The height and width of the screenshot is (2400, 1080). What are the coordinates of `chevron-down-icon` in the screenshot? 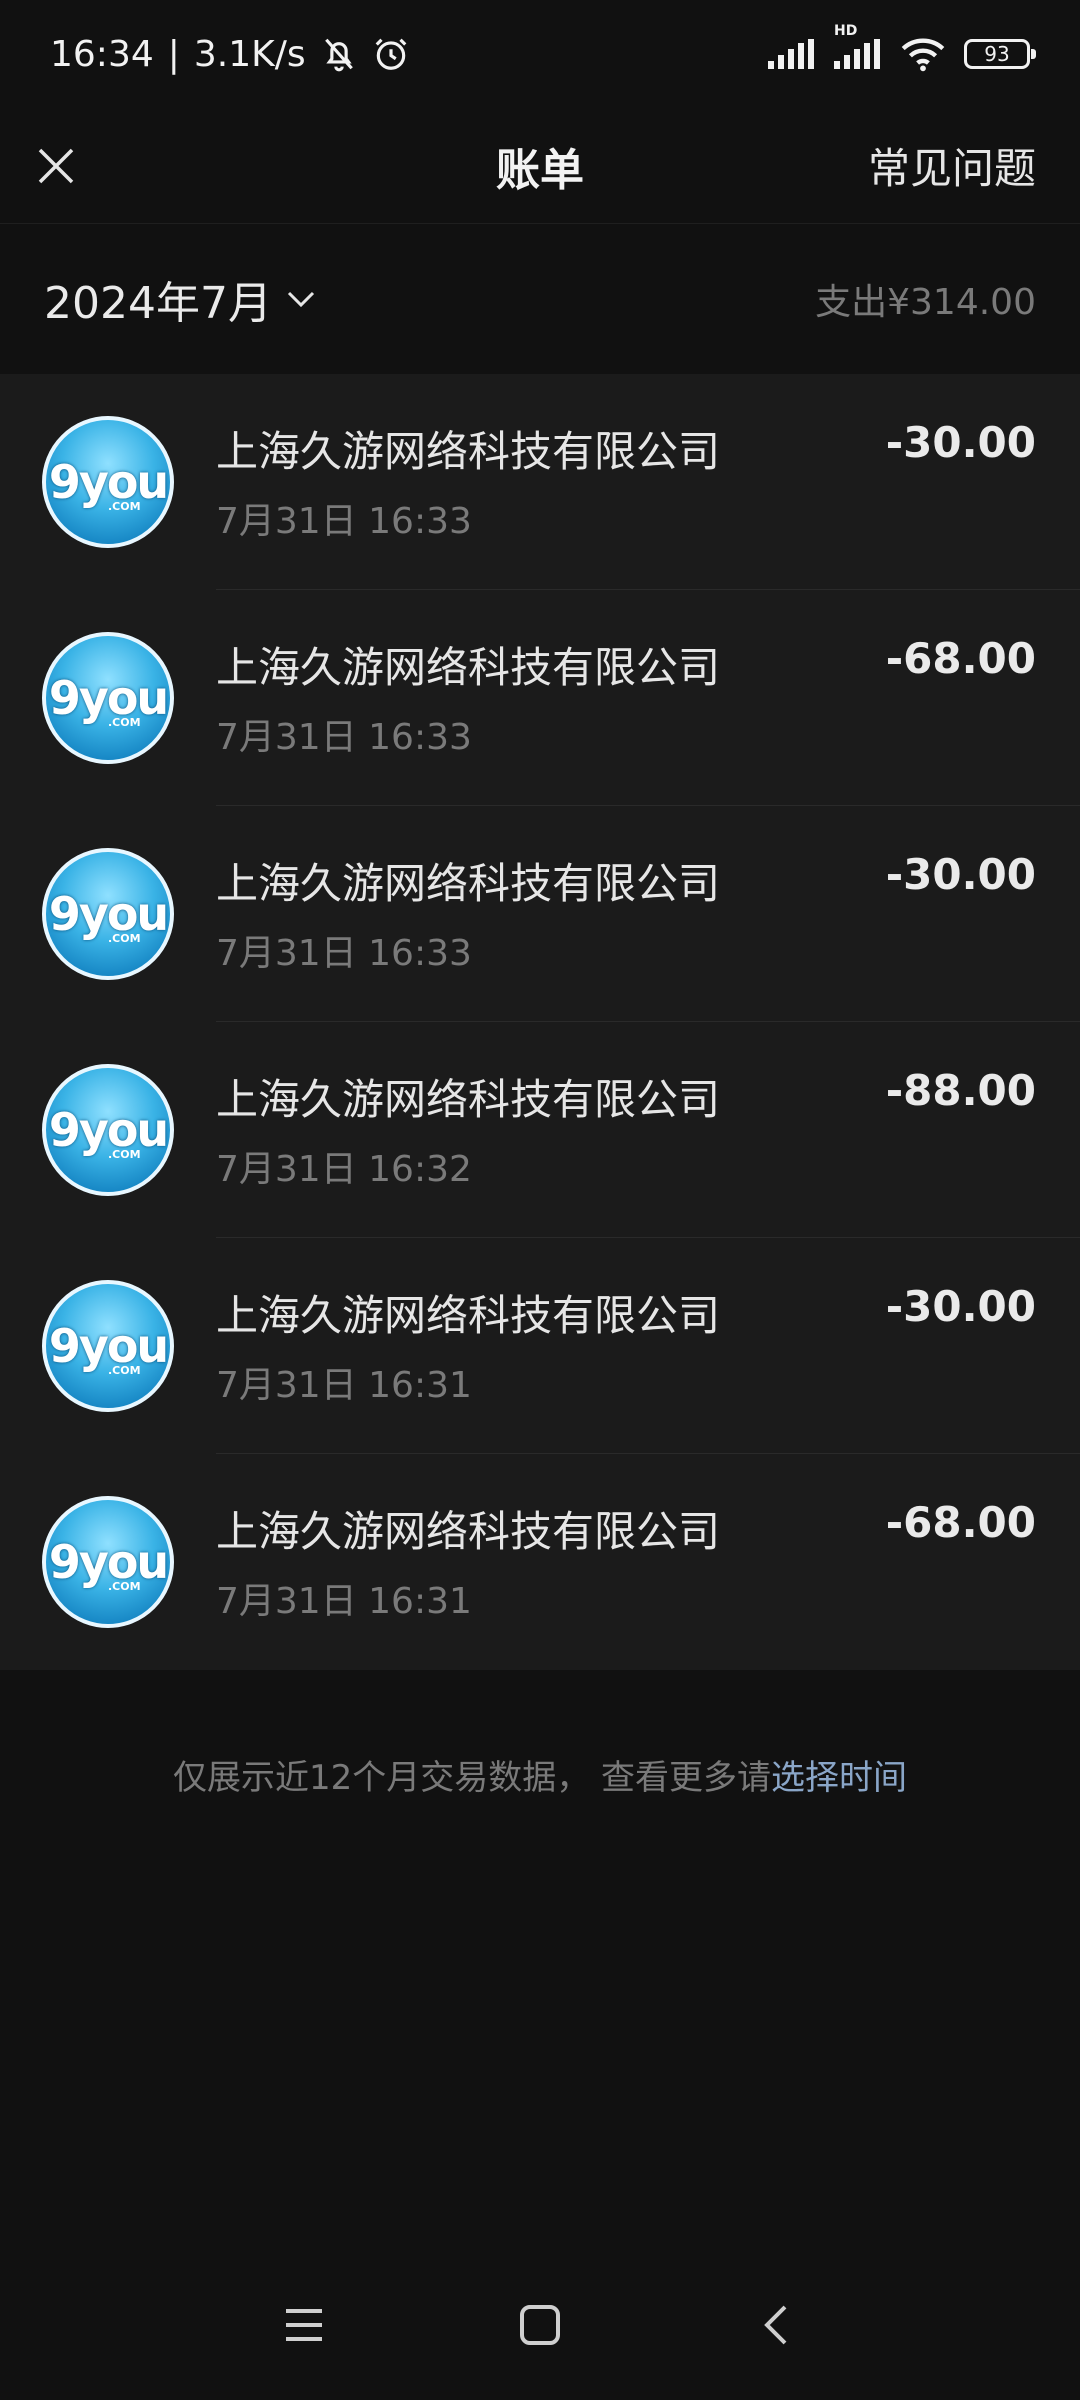 It's located at (301, 299).